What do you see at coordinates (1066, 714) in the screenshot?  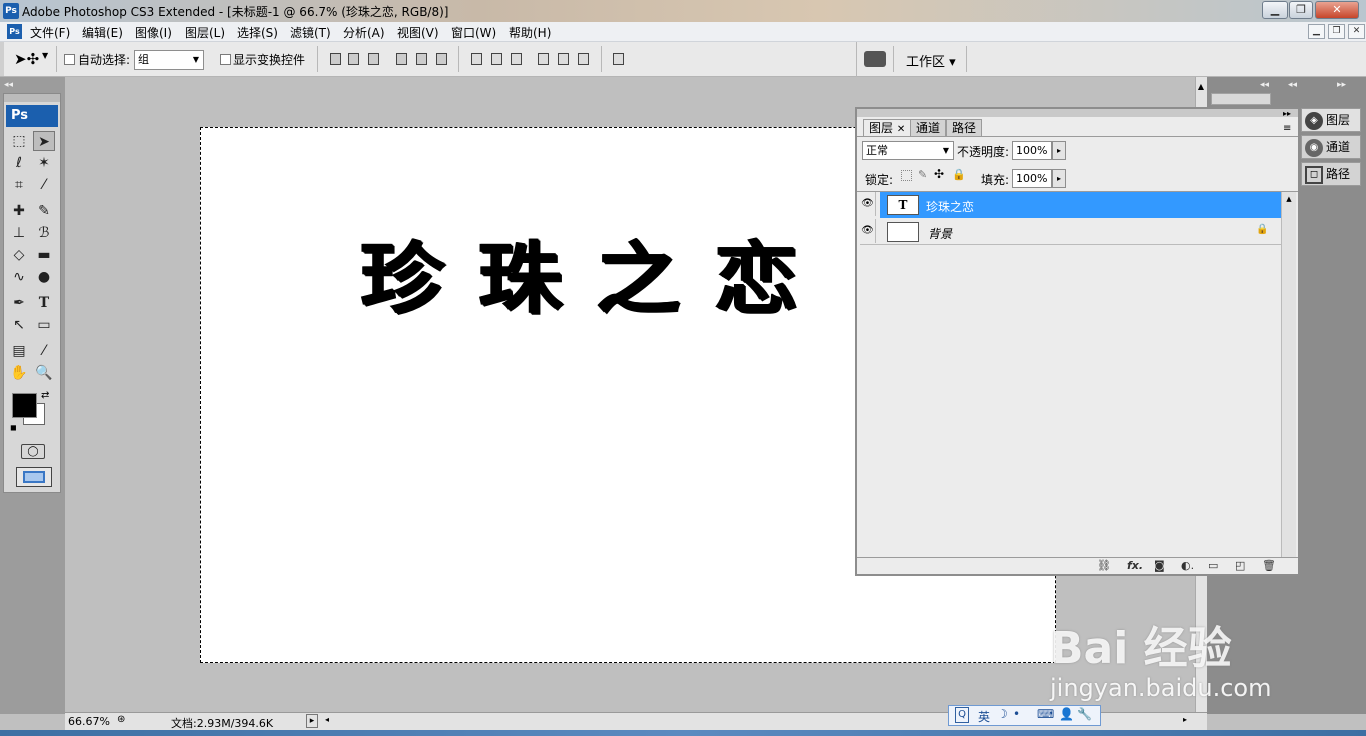 I see `user-icon: 👤` at bounding box center [1066, 714].